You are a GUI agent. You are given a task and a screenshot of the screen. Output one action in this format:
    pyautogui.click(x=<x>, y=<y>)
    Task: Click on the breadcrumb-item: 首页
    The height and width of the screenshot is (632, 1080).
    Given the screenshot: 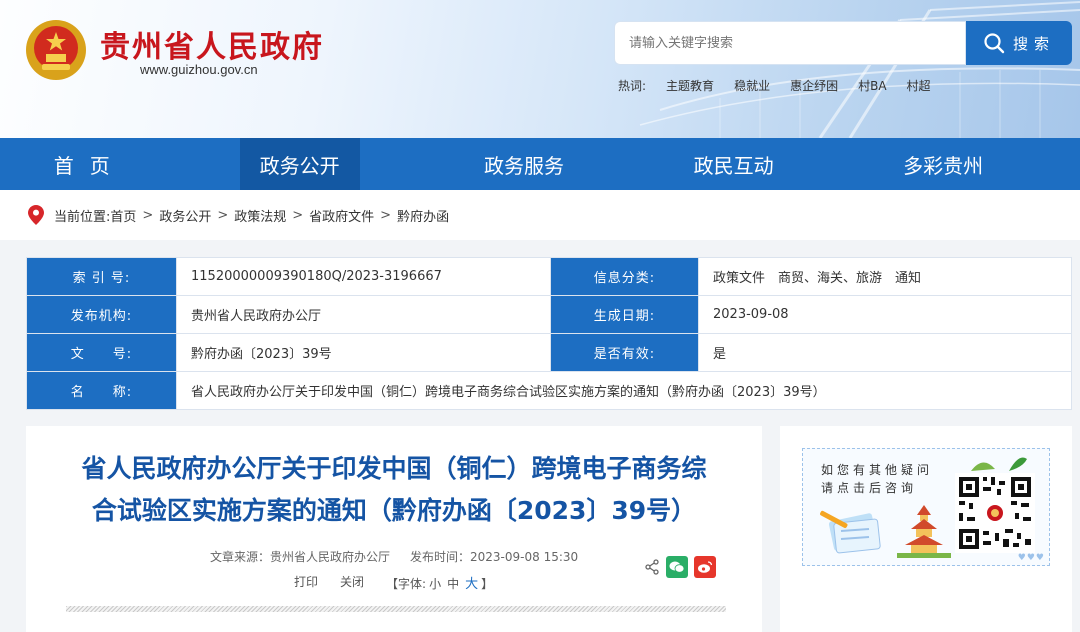 What is the action you would take?
    pyautogui.click(x=123, y=215)
    